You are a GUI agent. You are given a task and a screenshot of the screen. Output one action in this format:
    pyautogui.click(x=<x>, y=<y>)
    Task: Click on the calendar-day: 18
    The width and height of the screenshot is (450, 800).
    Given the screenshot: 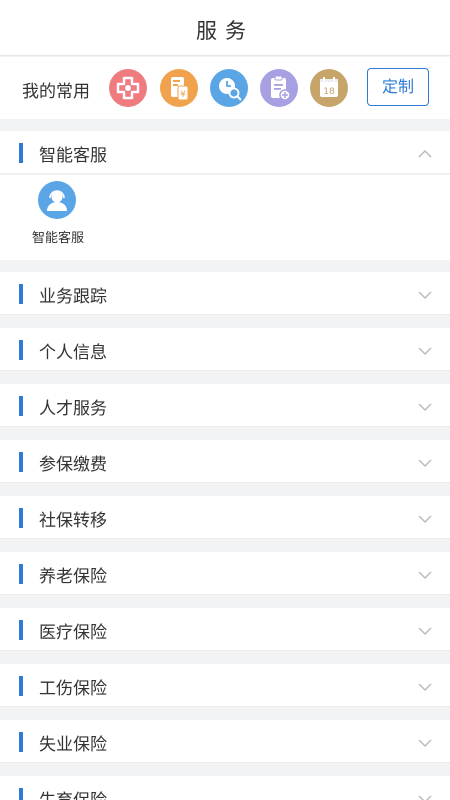 What is the action you would take?
    pyautogui.click(x=329, y=92)
    